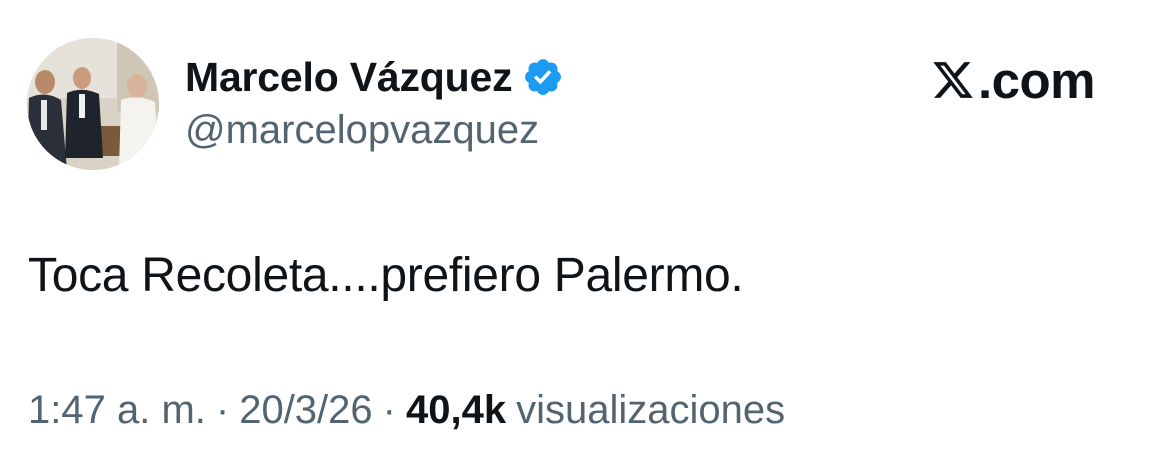 This screenshot has height=468, width=1170. Describe the element at coordinates (117, 410) in the screenshot. I see `tweet-time: 1:47 a. m.` at that location.